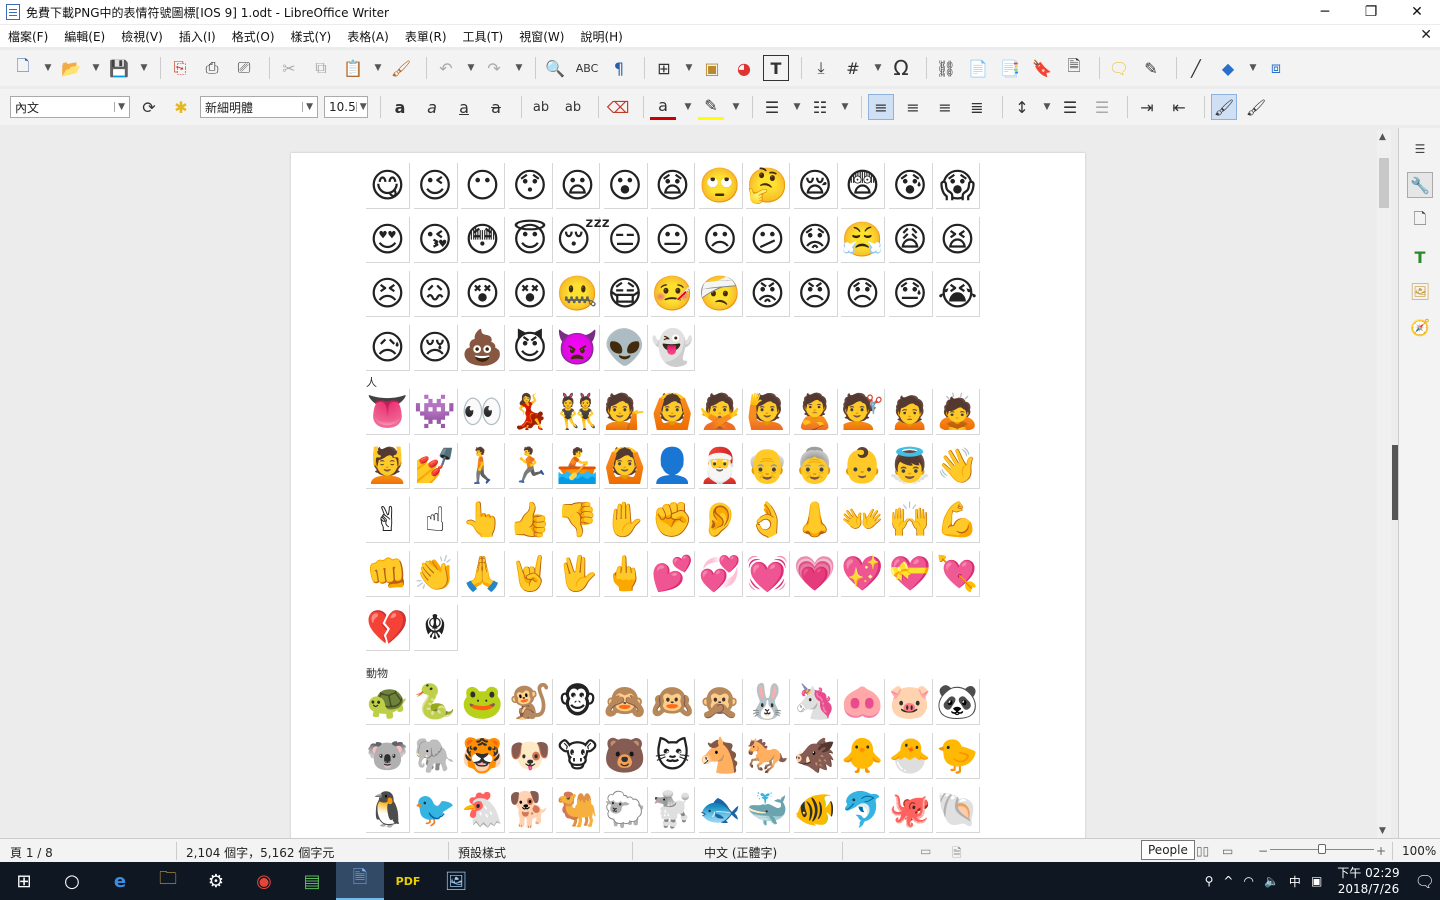  I want to click on emoji-image: 🖕, so click(625, 574).